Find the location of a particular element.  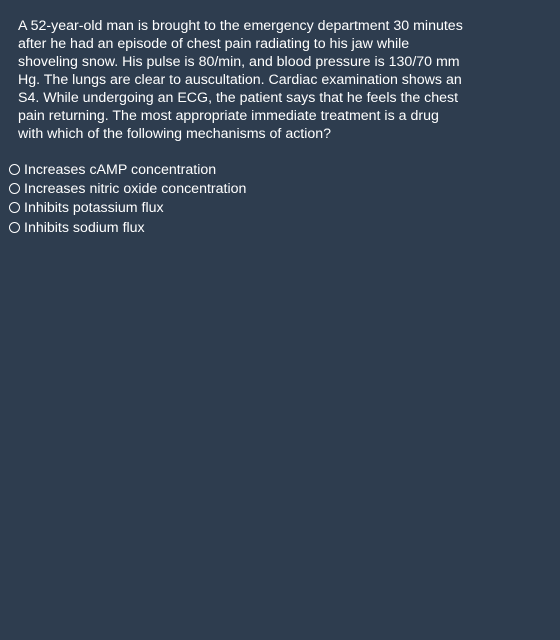

answer-option-label: Inhibits sodium flux is located at coordinates (84, 227).